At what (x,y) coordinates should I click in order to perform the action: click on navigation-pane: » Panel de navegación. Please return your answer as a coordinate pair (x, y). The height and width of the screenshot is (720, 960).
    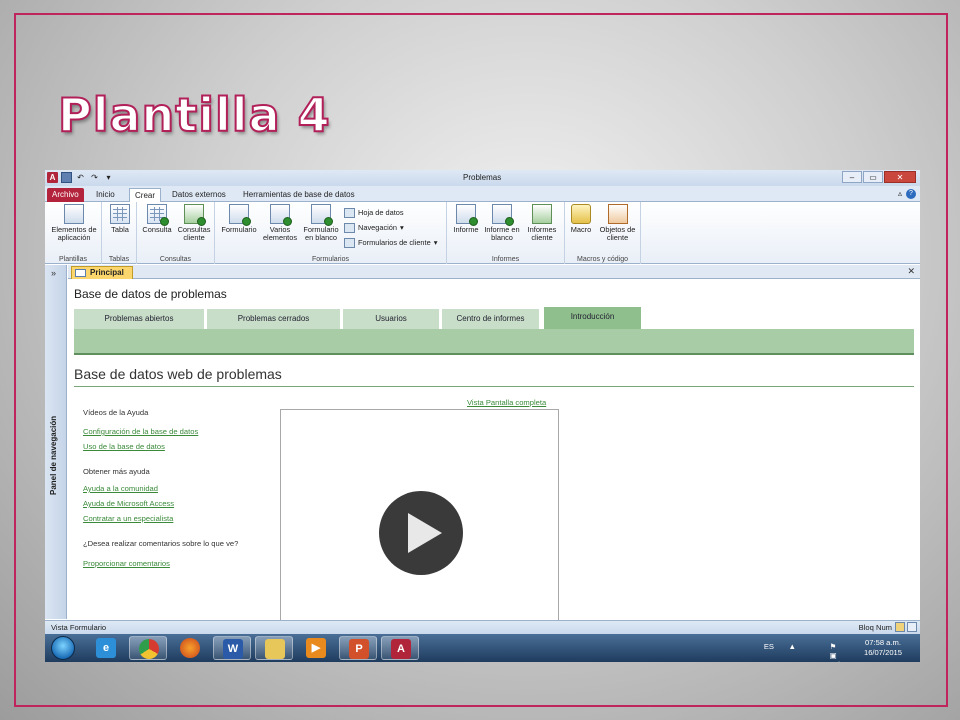
    Looking at the image, I should click on (56, 442).